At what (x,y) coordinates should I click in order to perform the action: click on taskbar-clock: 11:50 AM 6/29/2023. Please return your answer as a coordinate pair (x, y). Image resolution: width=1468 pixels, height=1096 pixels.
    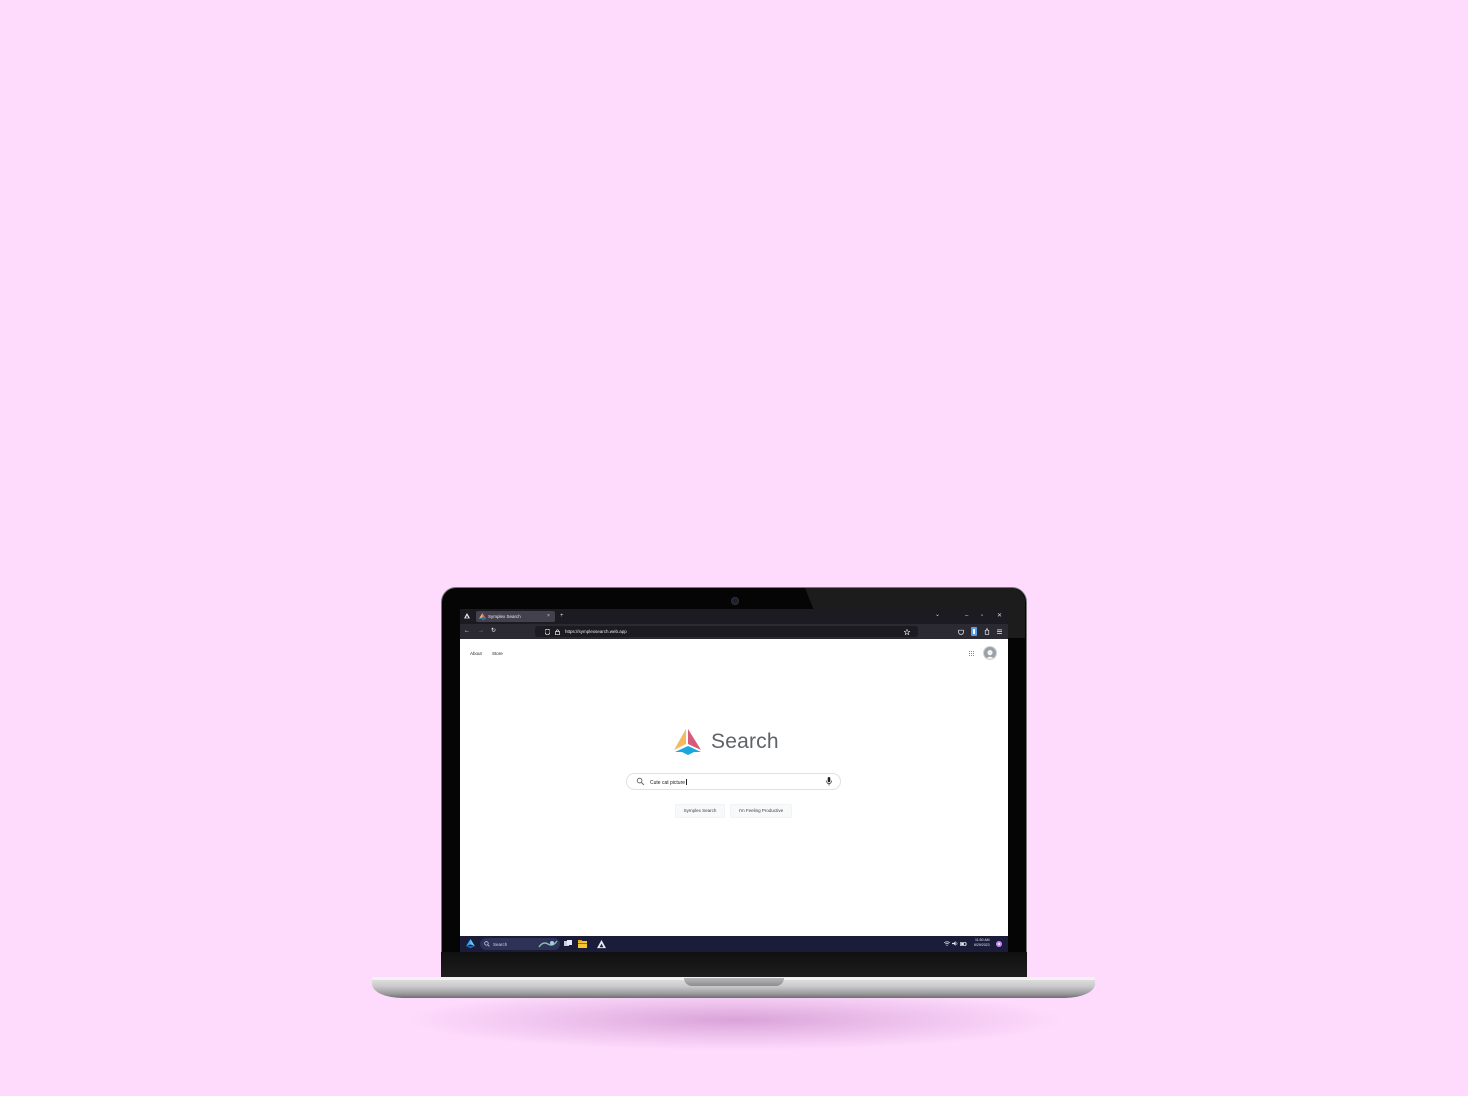
    Looking at the image, I should click on (982, 942).